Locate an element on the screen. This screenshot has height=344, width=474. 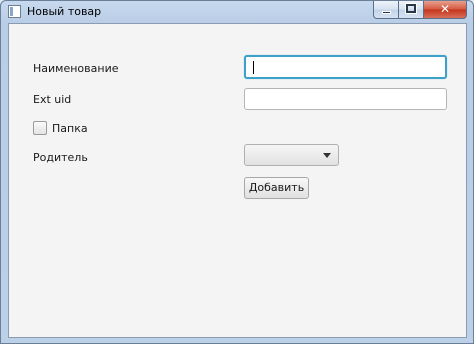
minimize-icon is located at coordinates (386, 12).